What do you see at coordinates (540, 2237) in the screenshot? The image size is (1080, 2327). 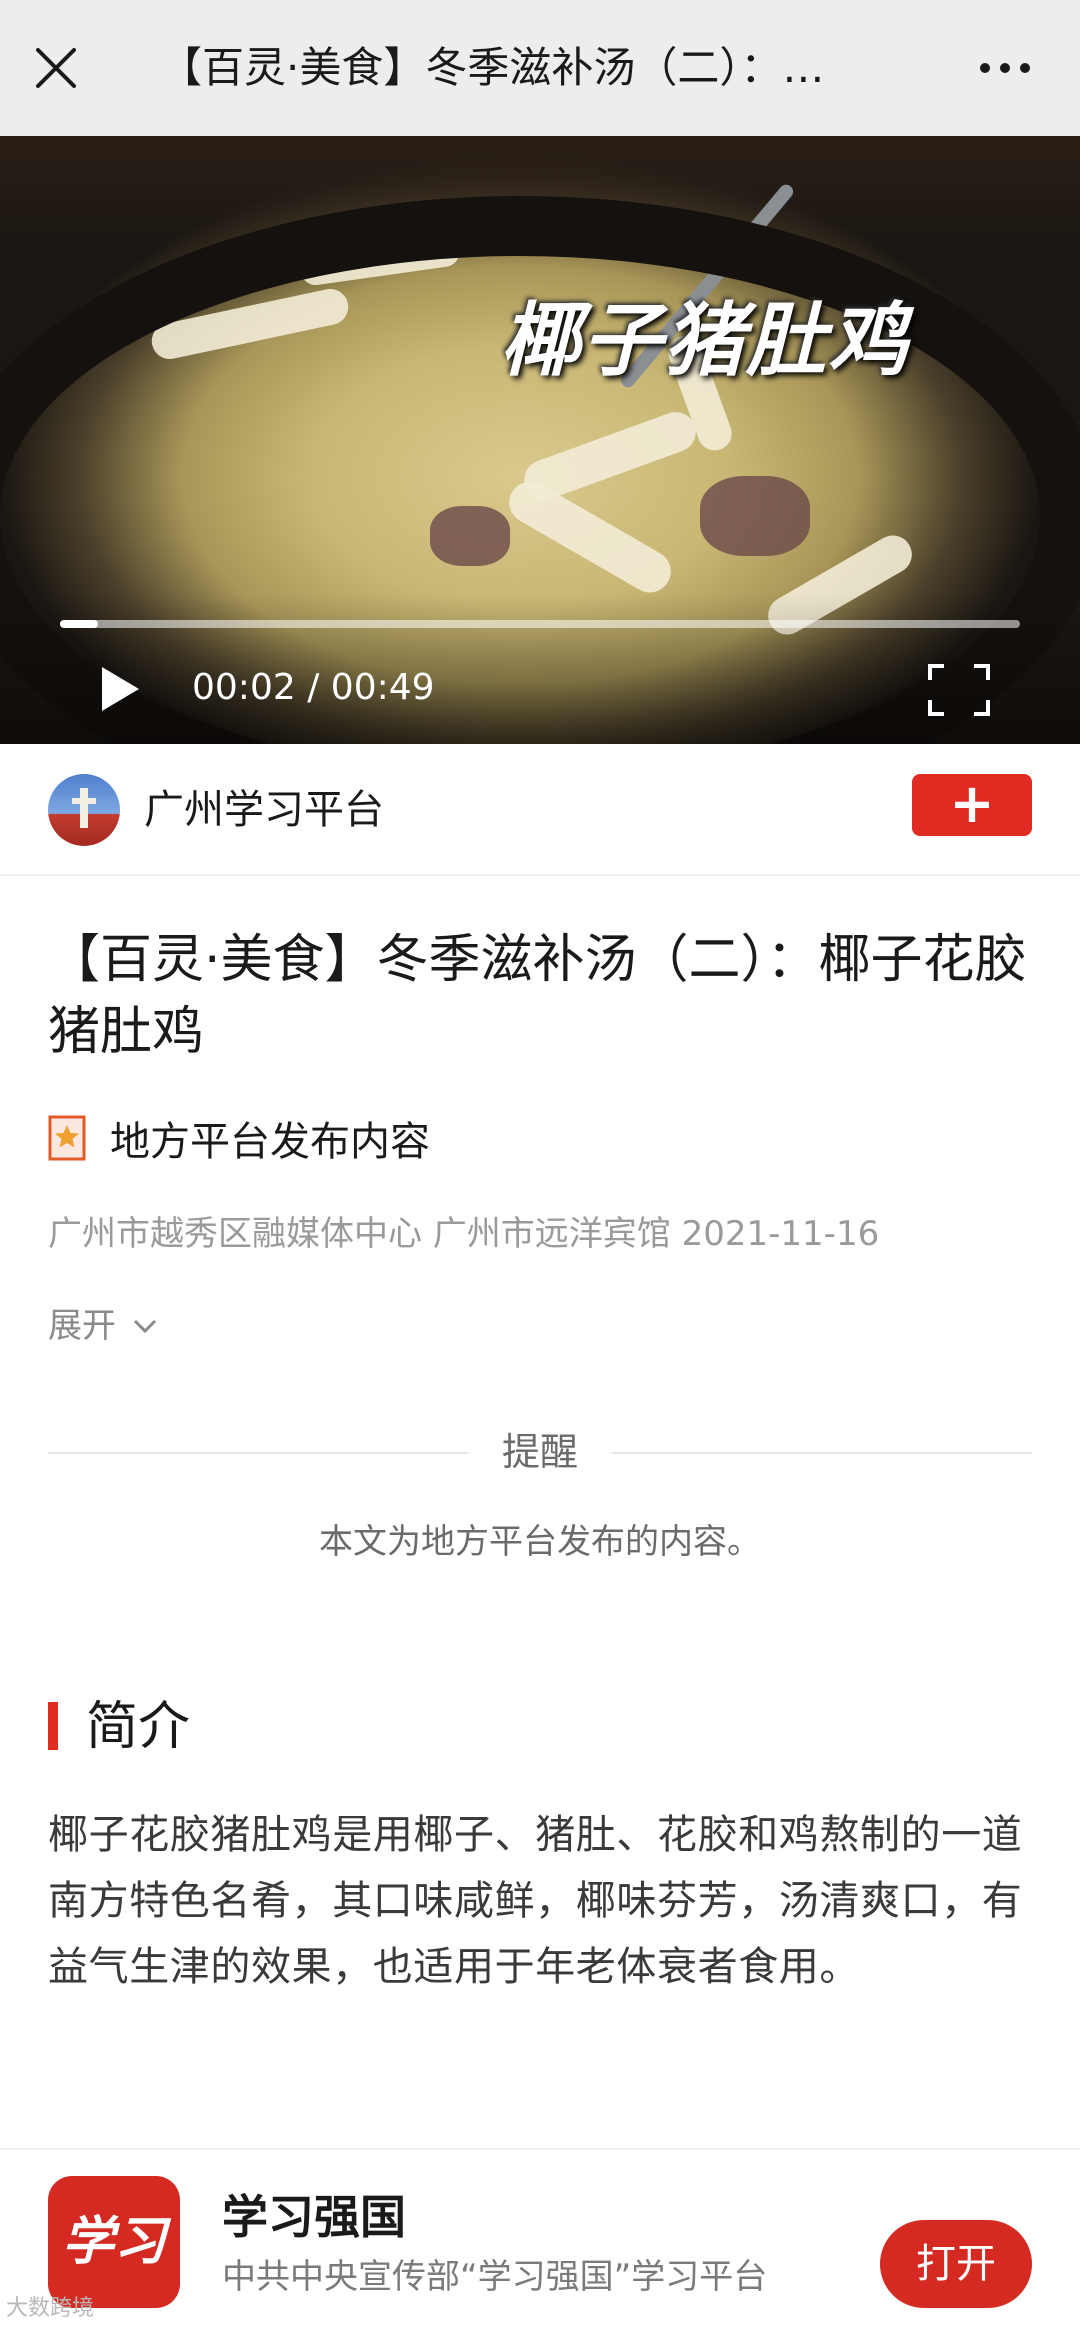 I see `app-banner: 学习 学习强国 中共中央宣传部“学习强国”学习平台 打开` at bounding box center [540, 2237].